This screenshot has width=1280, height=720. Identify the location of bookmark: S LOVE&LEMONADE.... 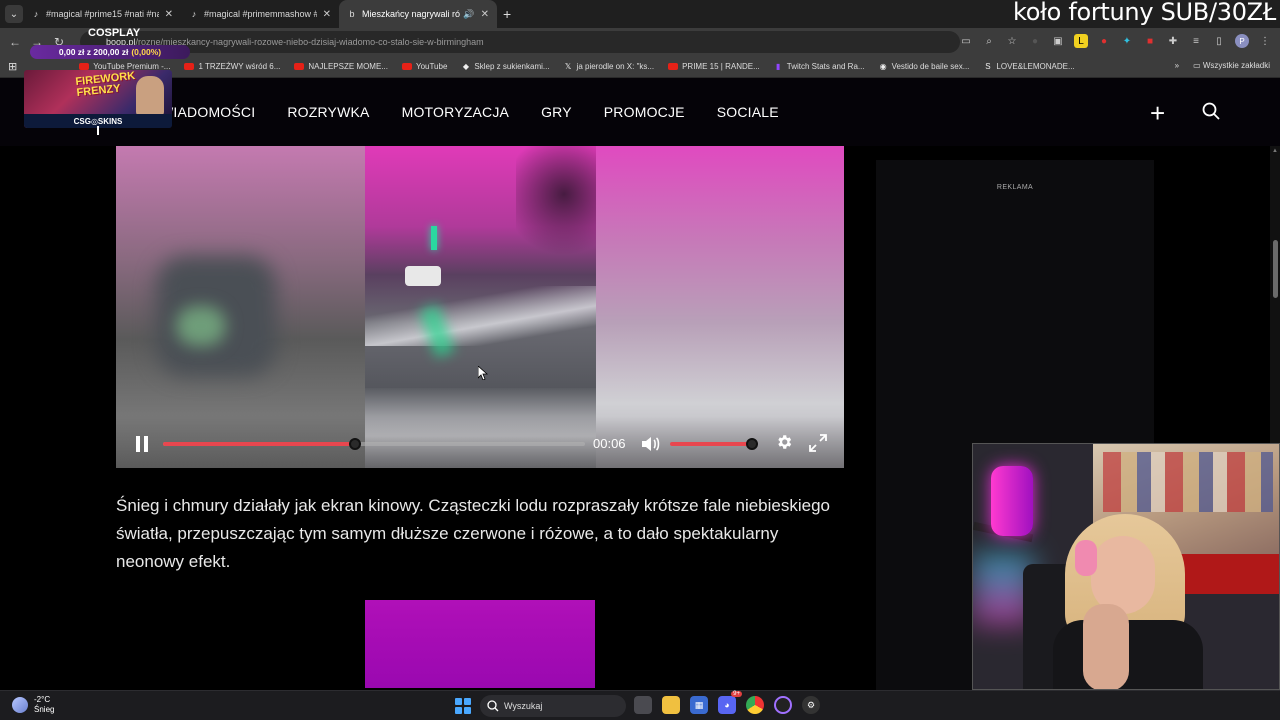
(1028, 66).